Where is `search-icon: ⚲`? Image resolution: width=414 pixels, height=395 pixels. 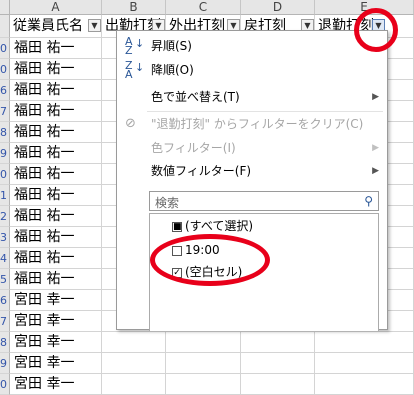
search-icon: ⚲ is located at coordinates (368, 201).